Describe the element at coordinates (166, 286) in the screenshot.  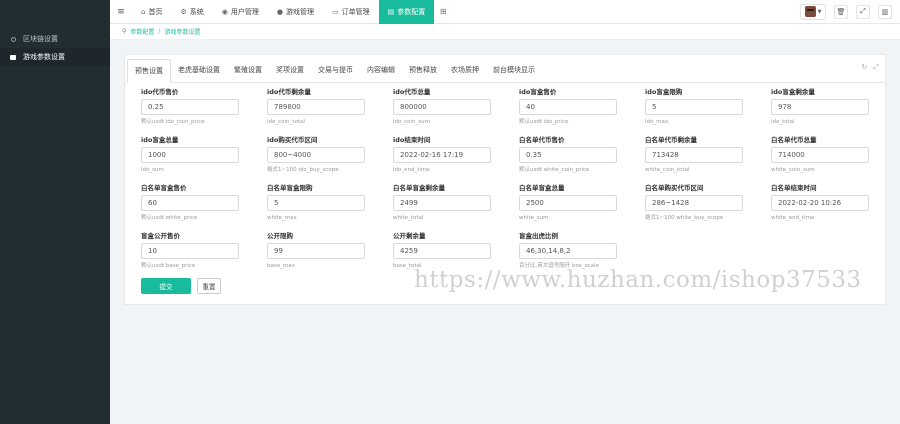
I see `submit-button: 提交` at that location.